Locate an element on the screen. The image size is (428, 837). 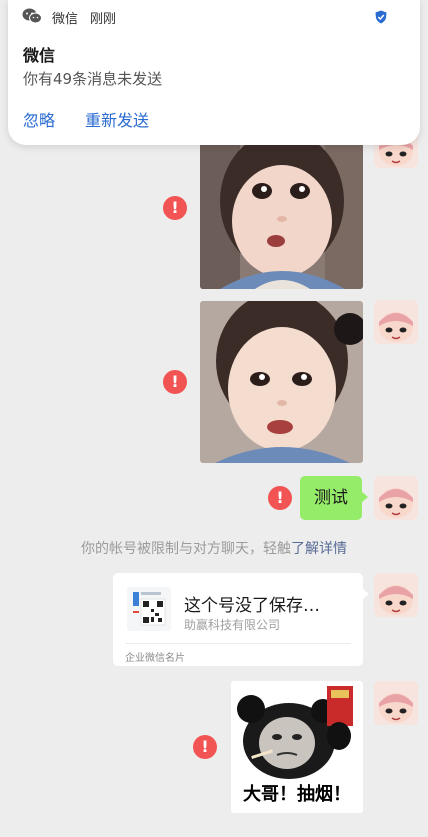
ignore-button: 忽略 is located at coordinates (39, 119).